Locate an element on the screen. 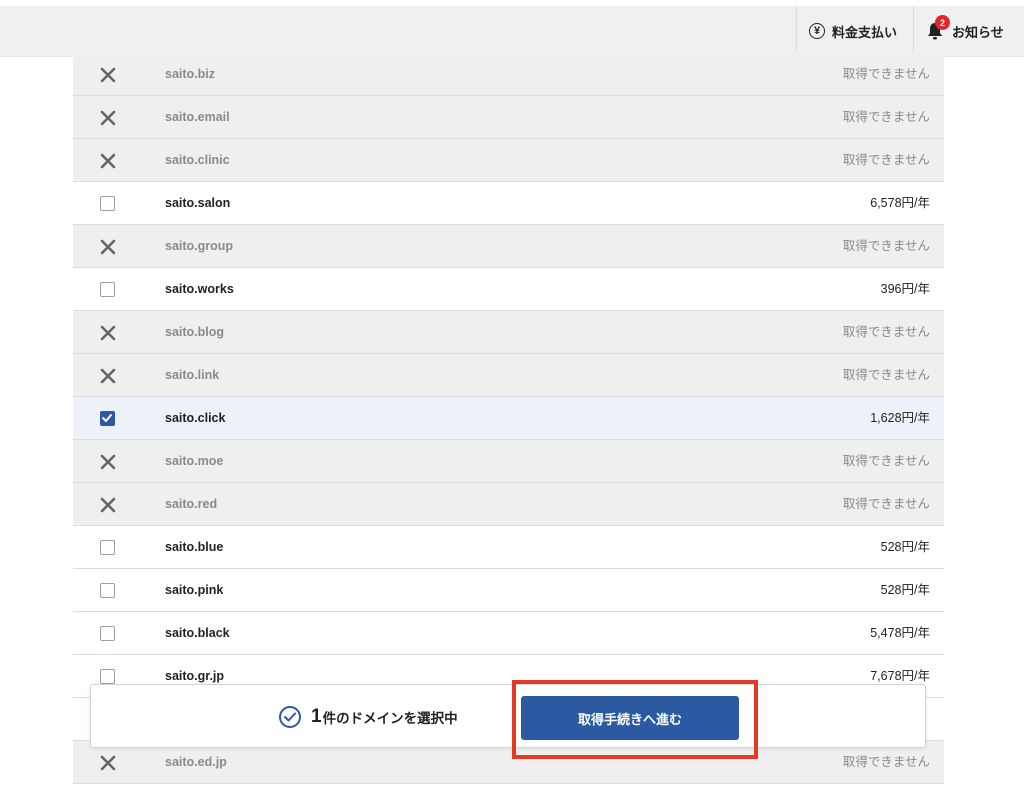  domain-price: 5,478円/年 is located at coordinates (900, 633).